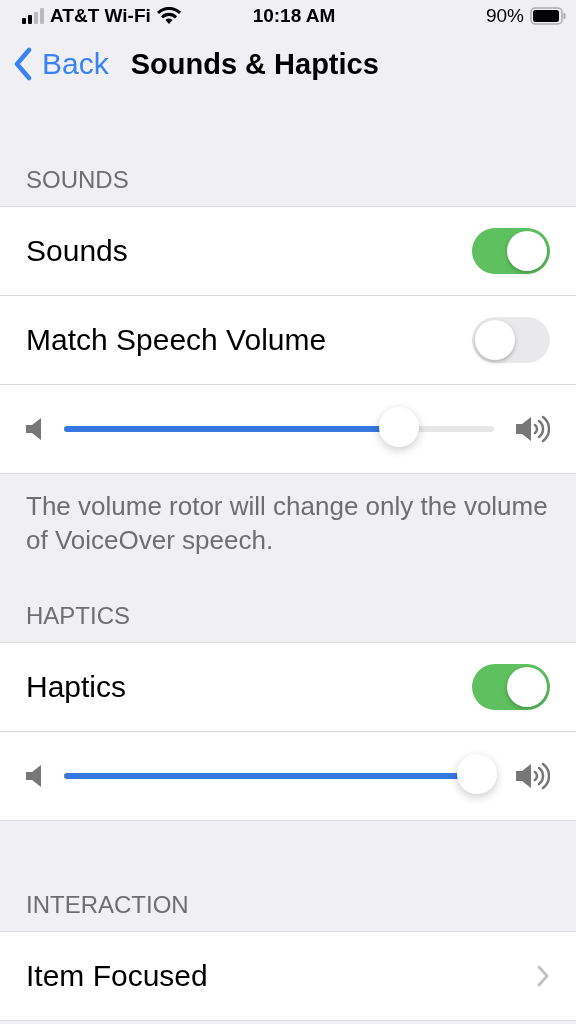  What do you see at coordinates (168, 16) in the screenshot?
I see `wifi-icon` at bounding box center [168, 16].